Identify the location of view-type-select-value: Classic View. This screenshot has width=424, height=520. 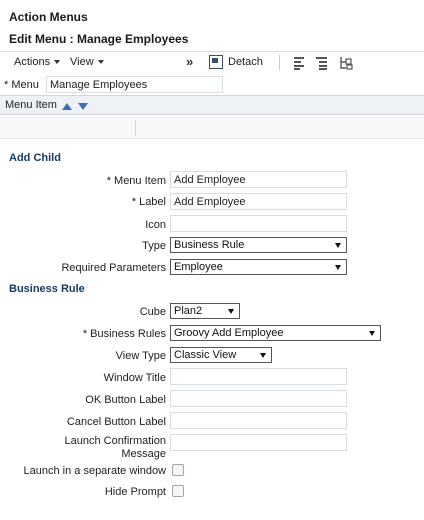
(205, 355).